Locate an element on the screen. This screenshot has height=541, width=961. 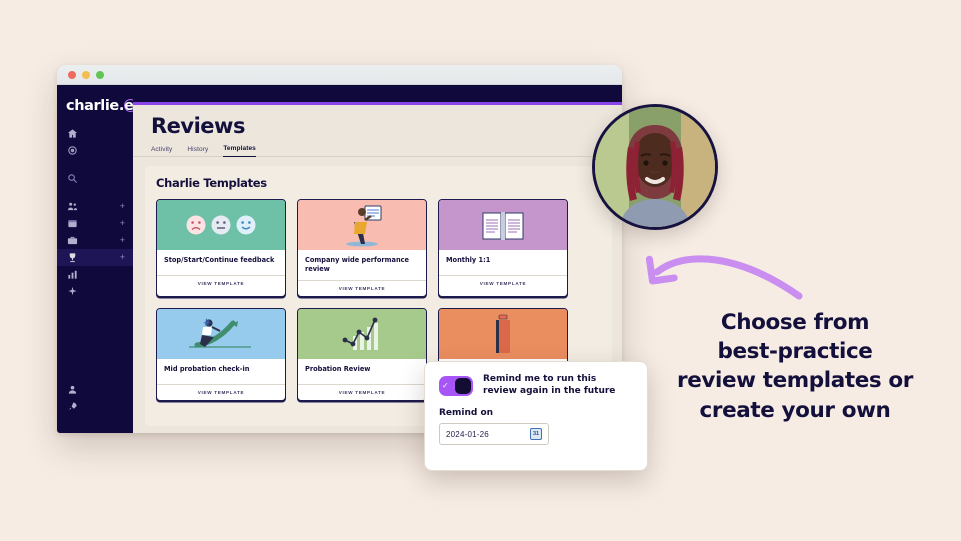
minimize-window-button is located at coordinates (86, 74).